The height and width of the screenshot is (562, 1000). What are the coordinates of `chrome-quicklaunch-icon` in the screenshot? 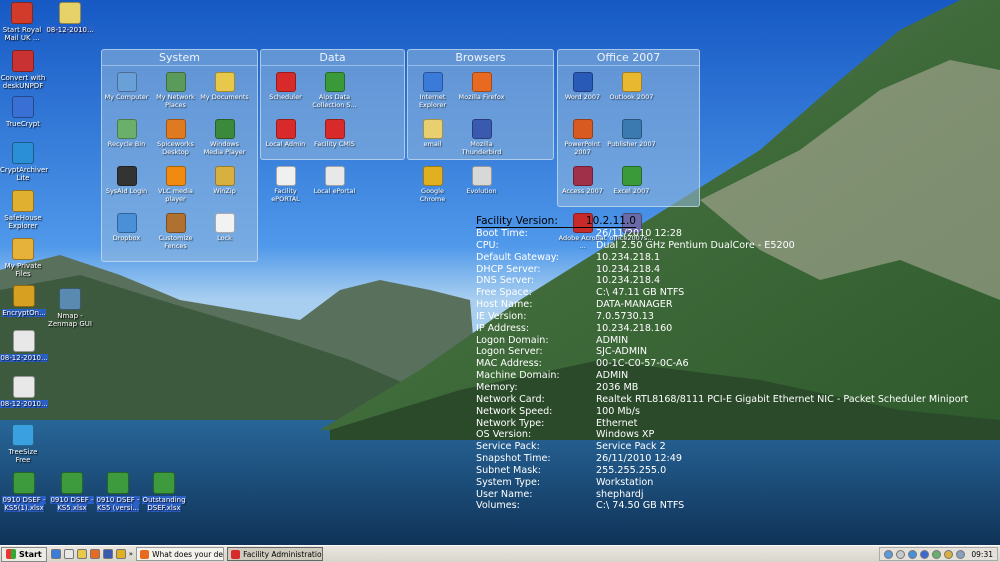 It's located at (120, 554).